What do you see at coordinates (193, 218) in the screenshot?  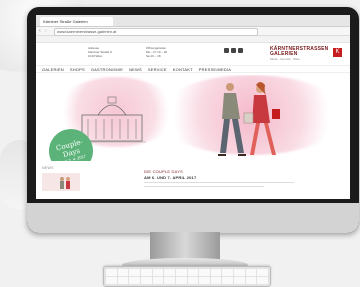 I see `monitor-chin` at bounding box center [193, 218].